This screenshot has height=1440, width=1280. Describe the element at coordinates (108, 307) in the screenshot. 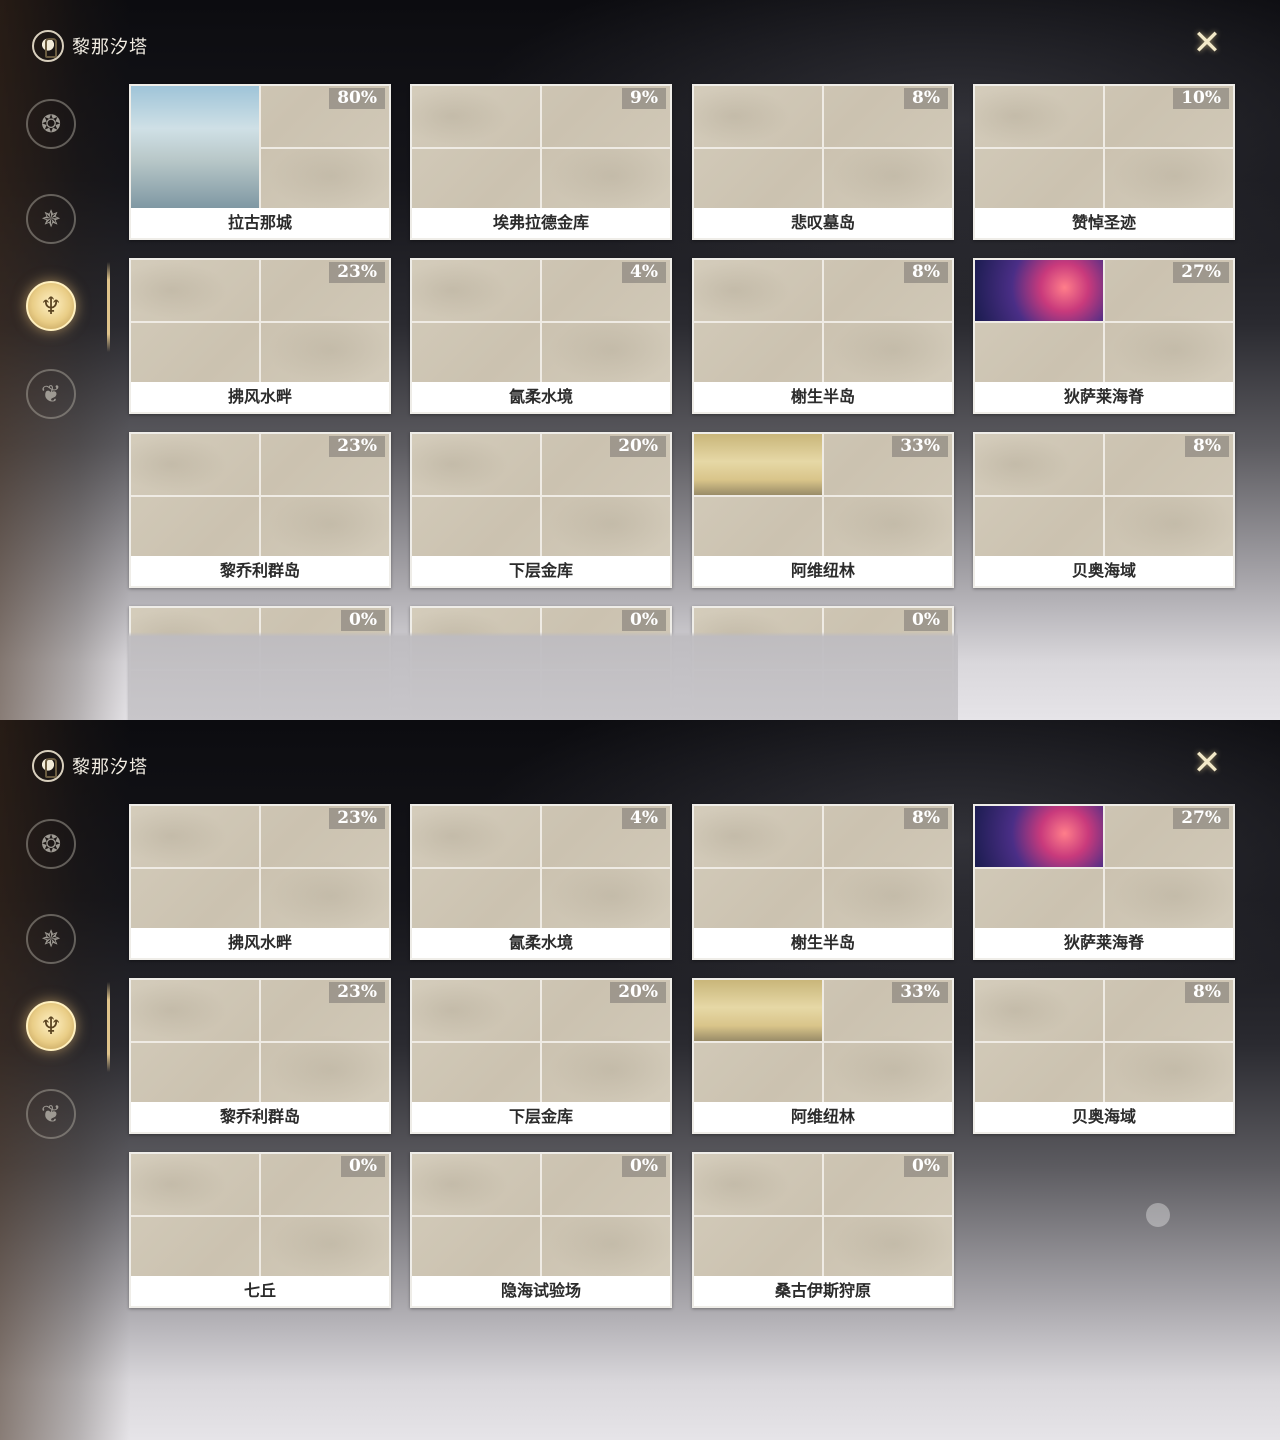

I see `active-indicator` at that location.